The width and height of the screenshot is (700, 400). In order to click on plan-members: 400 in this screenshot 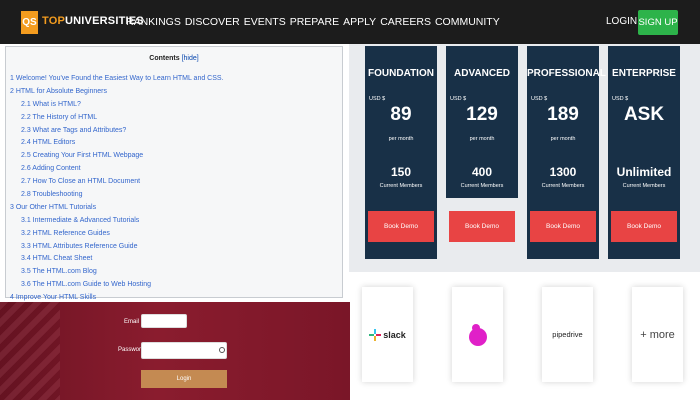, I will do `click(482, 172)`.